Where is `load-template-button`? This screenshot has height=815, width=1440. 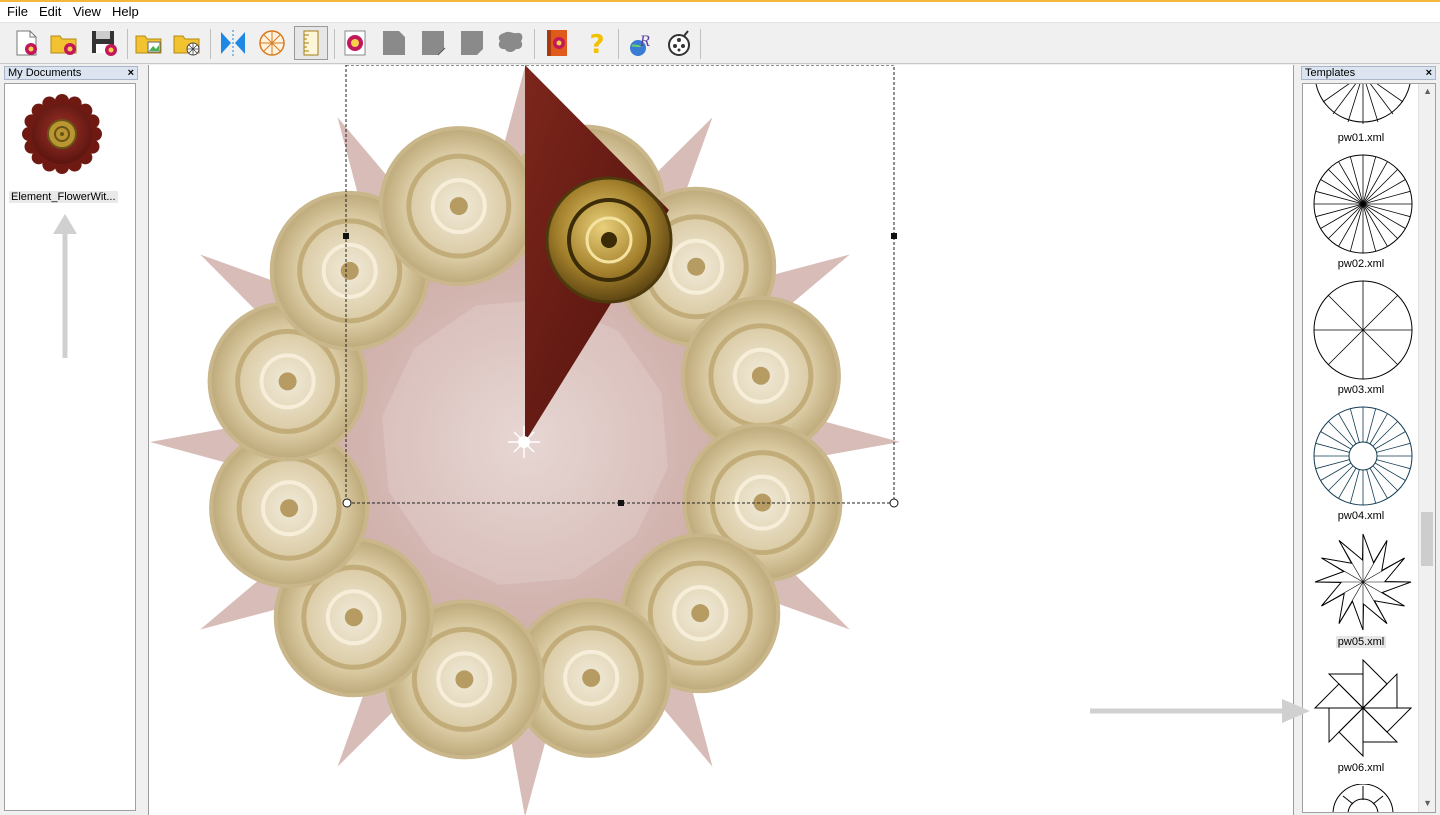 load-template-button is located at coordinates (187, 43).